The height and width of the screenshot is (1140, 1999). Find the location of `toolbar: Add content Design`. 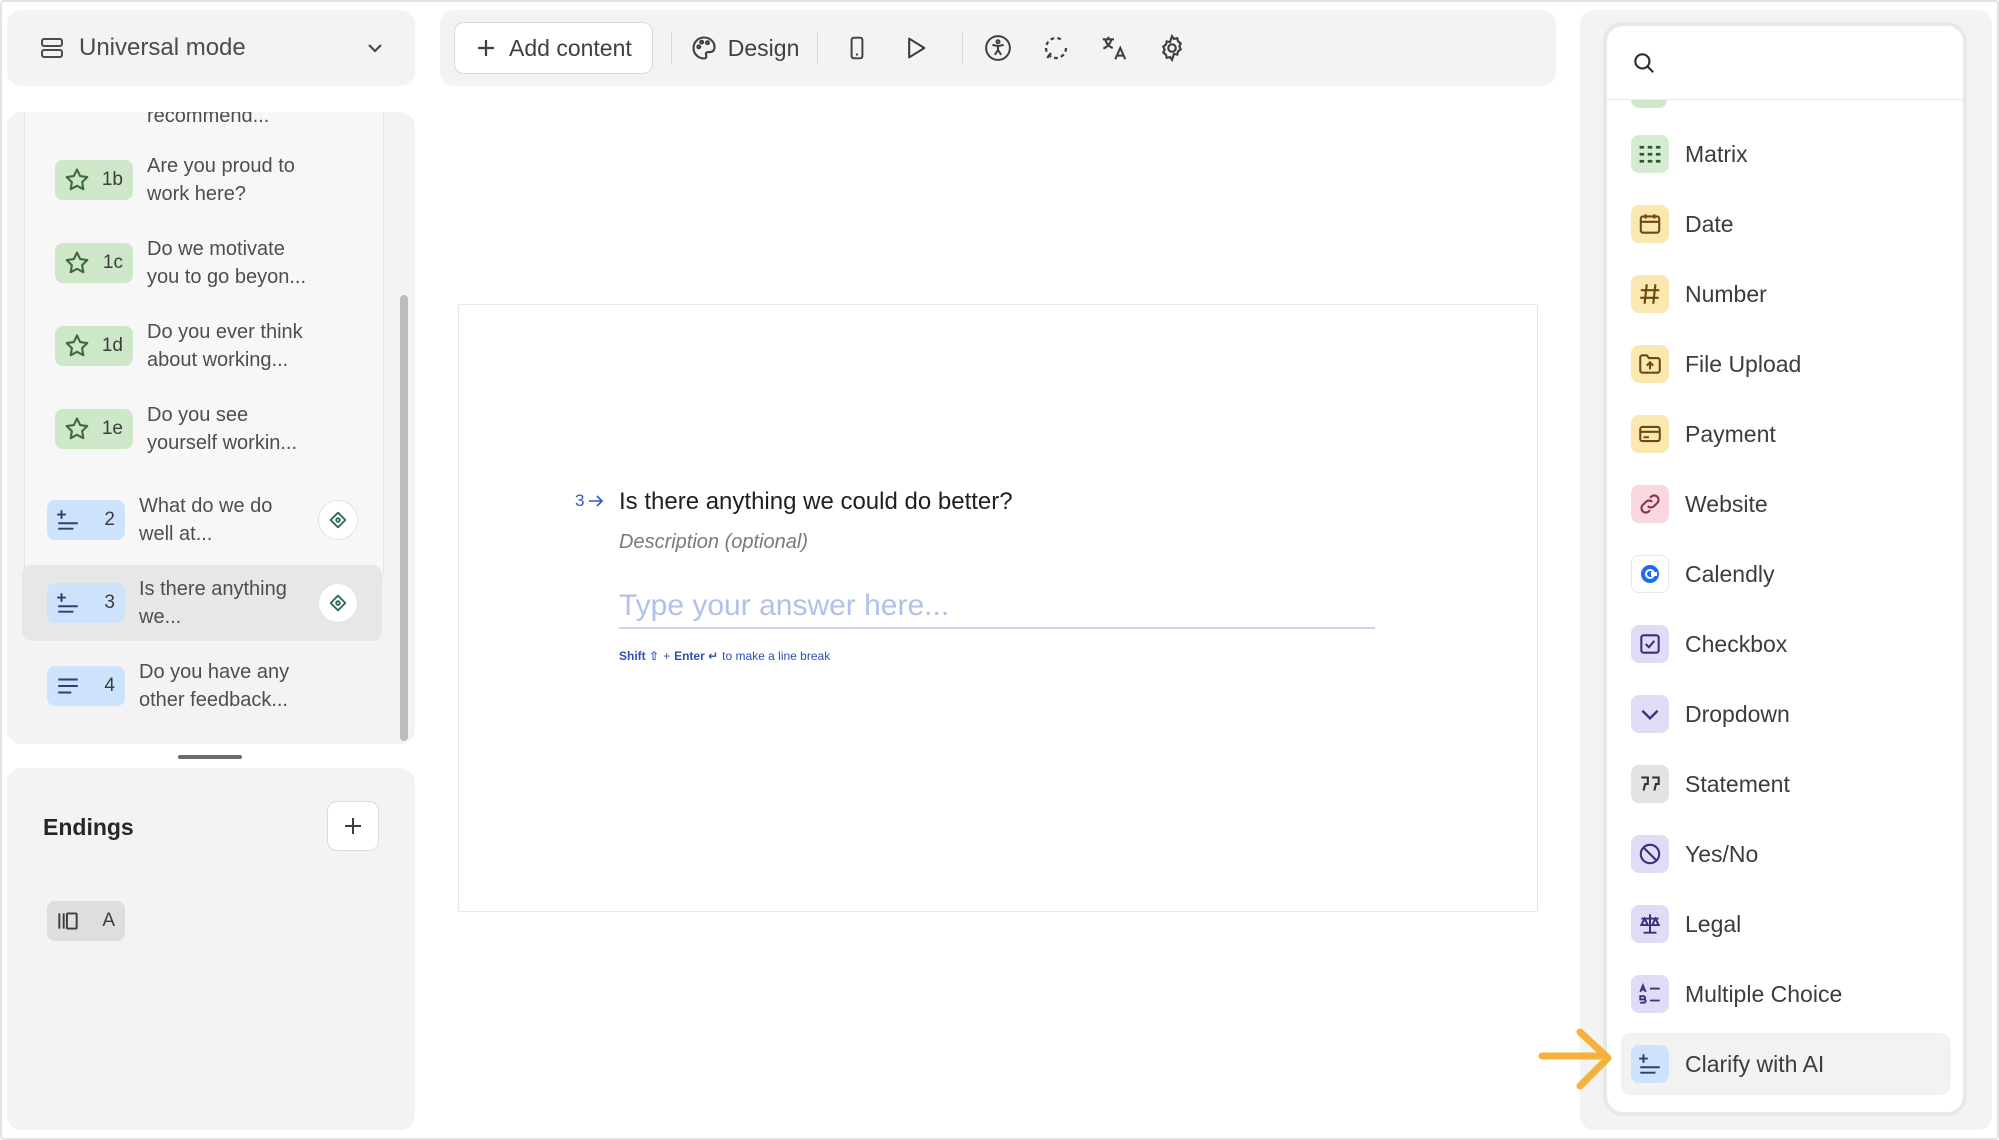

toolbar: Add content Design is located at coordinates (998, 48).